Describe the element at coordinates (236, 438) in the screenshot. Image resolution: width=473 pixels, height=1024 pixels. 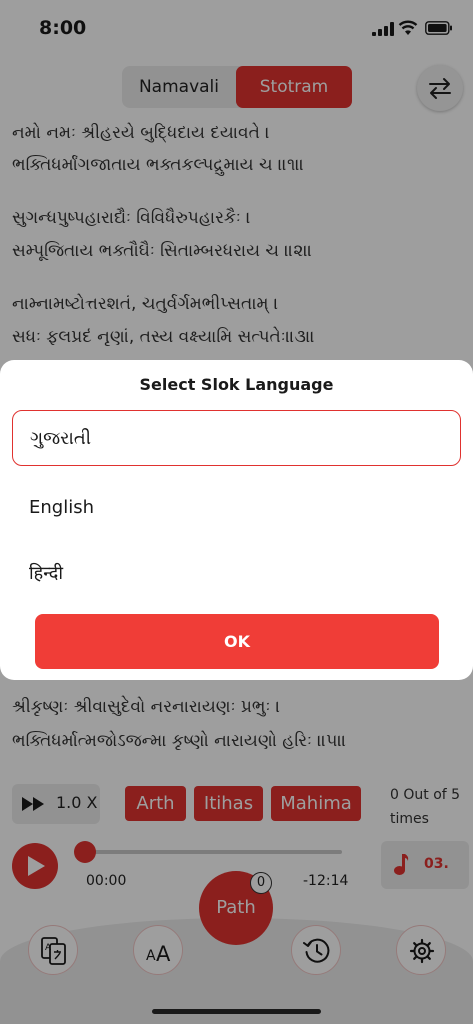
I see `language-option-gujarati: ગુજરાતી` at that location.